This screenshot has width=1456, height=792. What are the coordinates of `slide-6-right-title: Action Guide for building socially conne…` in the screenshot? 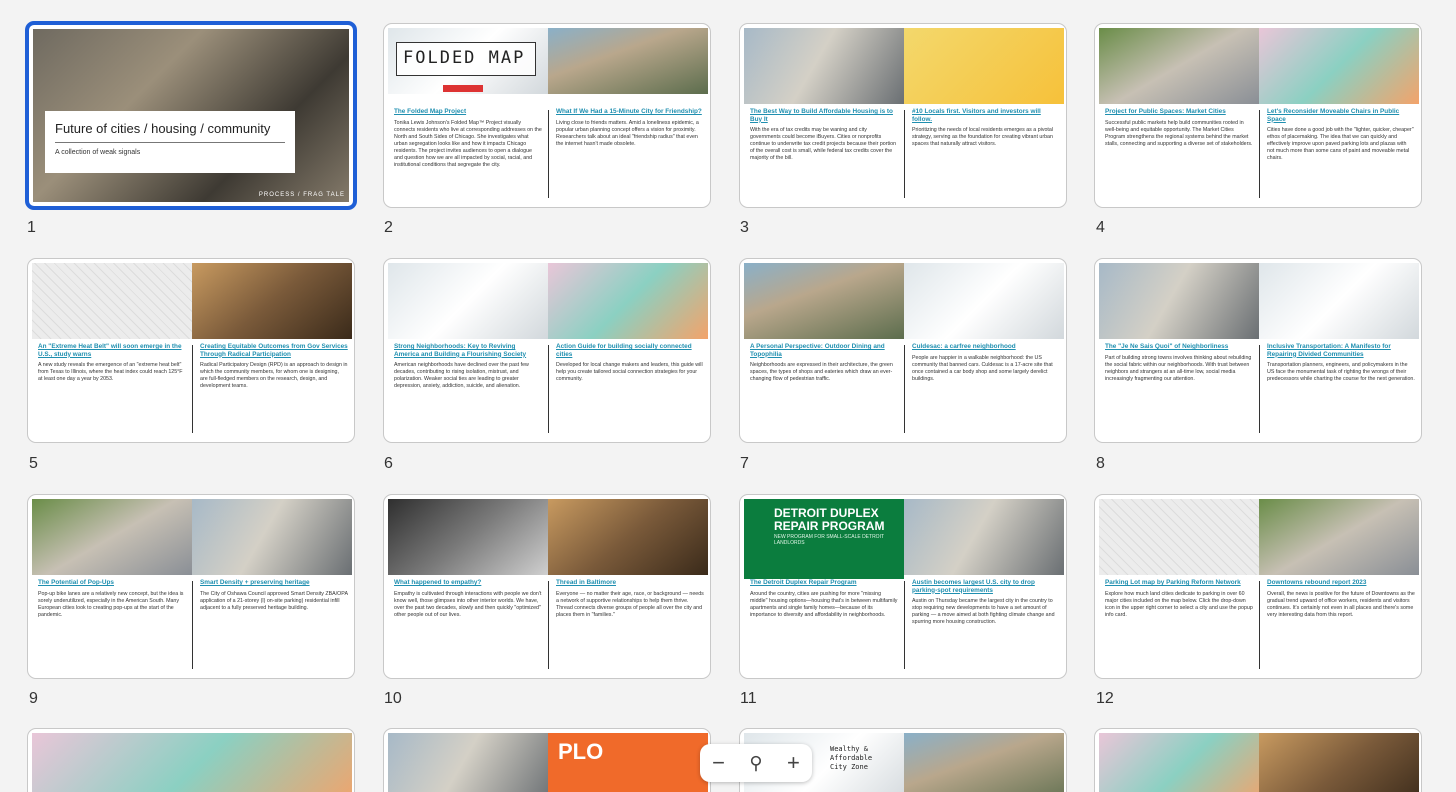 It's located at (630, 350).